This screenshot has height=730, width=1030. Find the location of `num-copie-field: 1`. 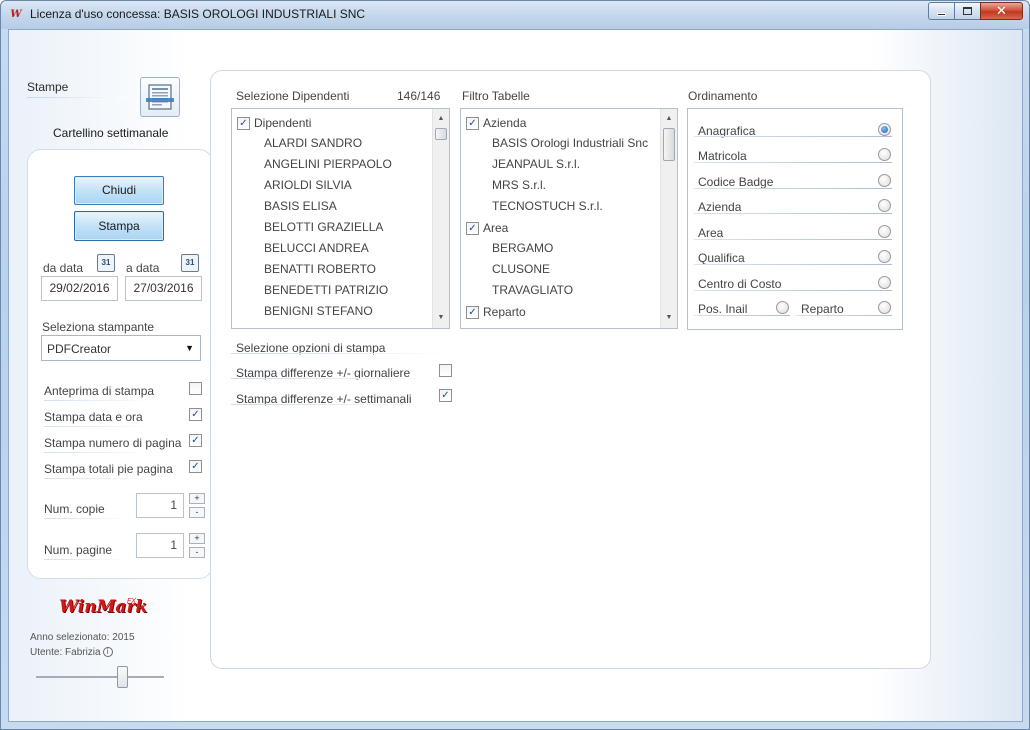

num-copie-field: 1 is located at coordinates (160, 505).